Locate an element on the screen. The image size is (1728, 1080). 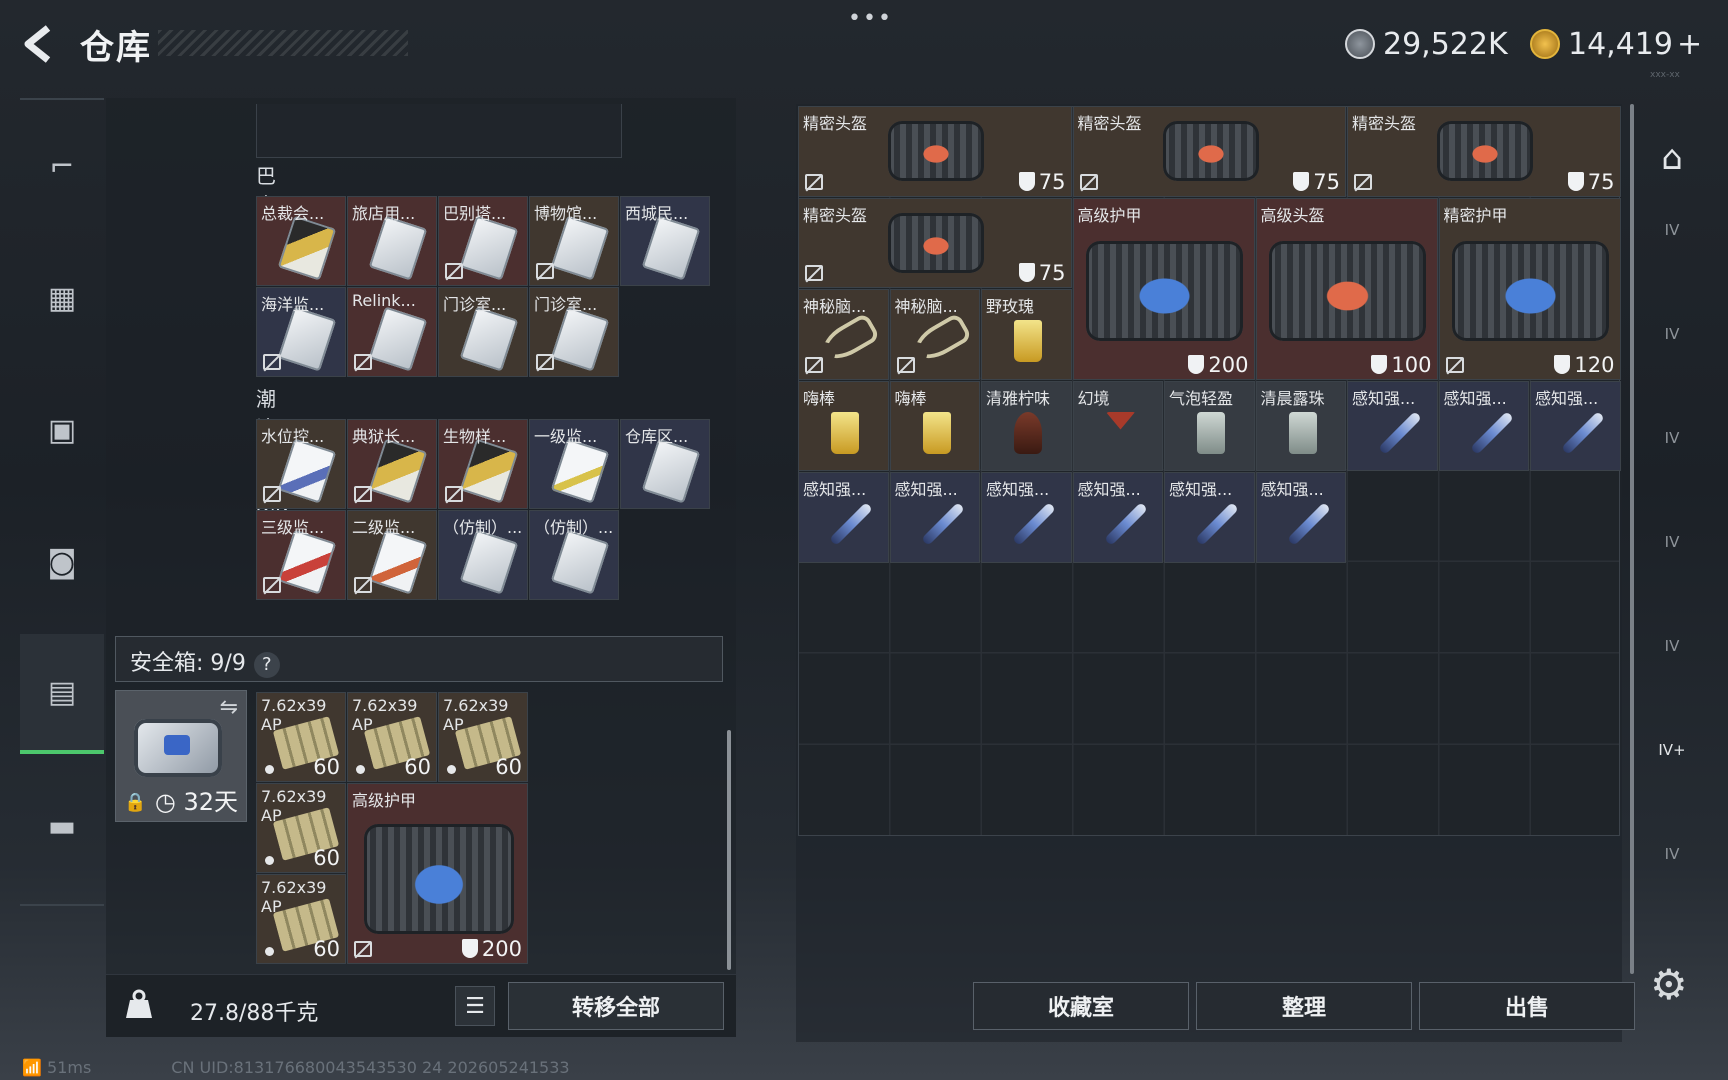
ammo-caliber: 7.62x39 is located at coordinates (294, 796).